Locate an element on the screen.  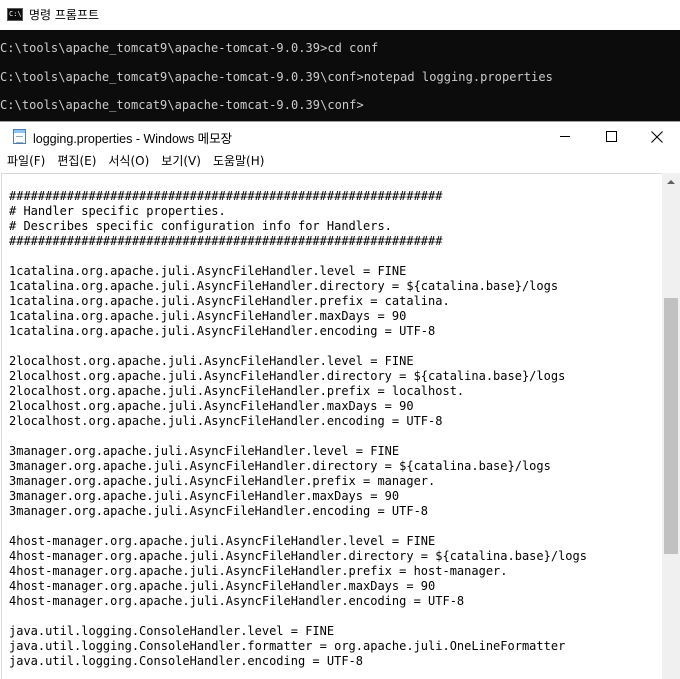
menu-view: 보기(V) is located at coordinates (180, 161).